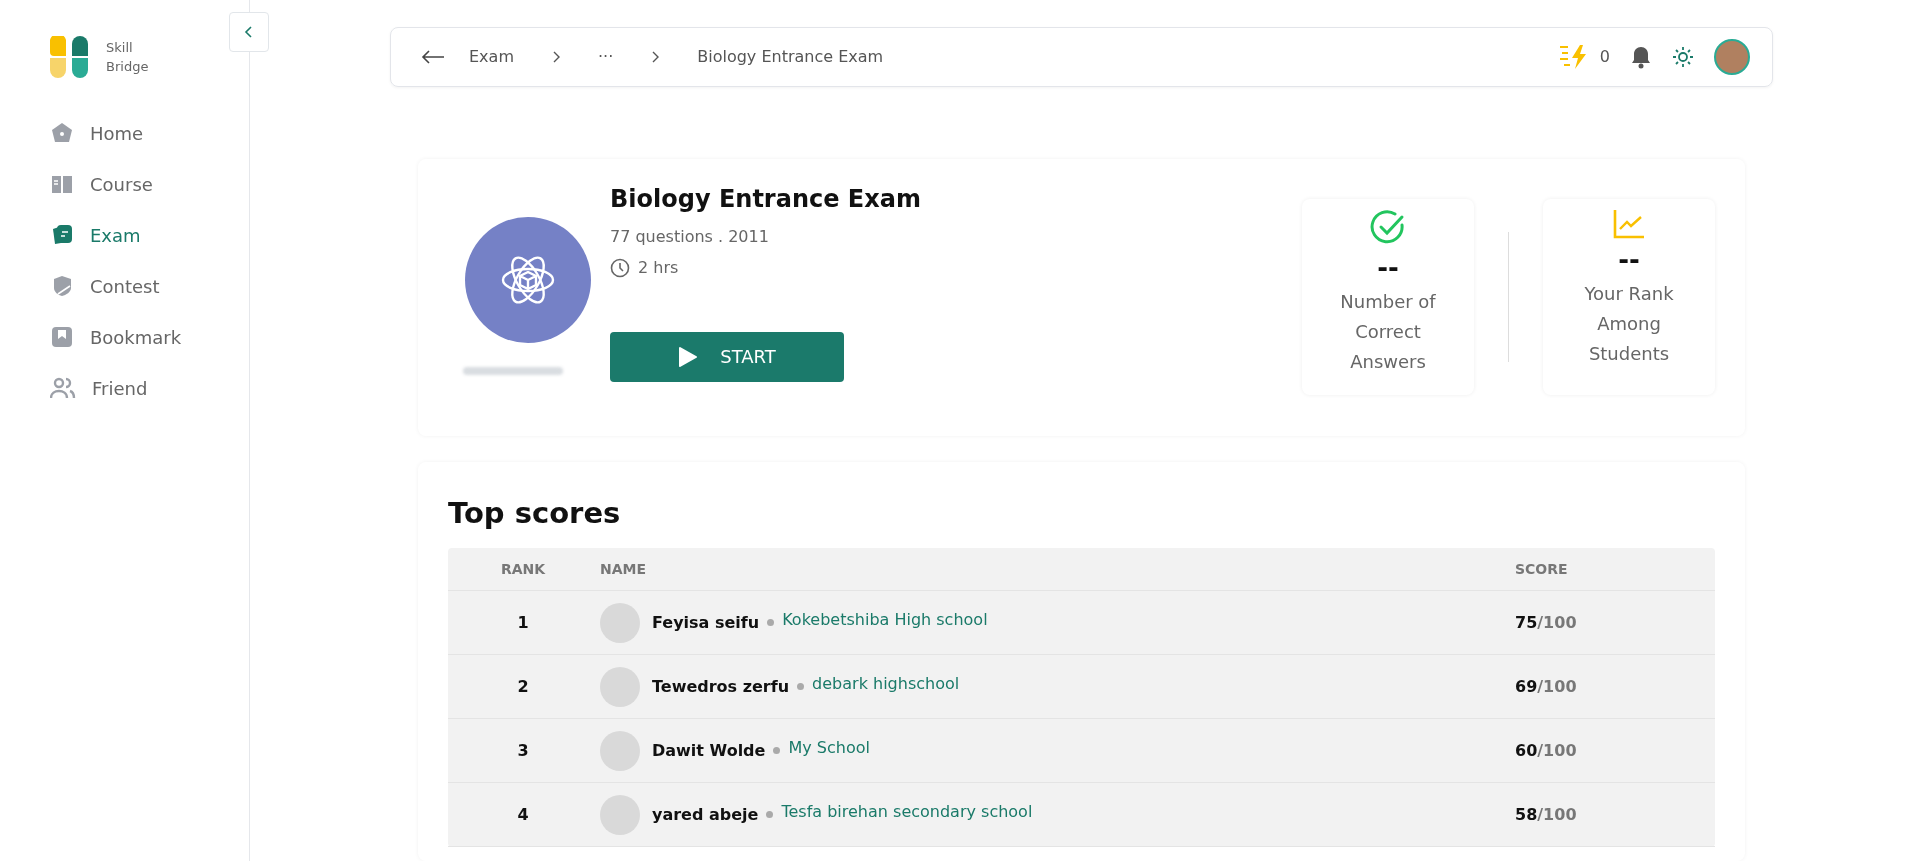 This screenshot has width=1919, height=861. Describe the element at coordinates (790, 57) in the screenshot. I see `breadcrumb-link: Biology Entrance Exam` at that location.